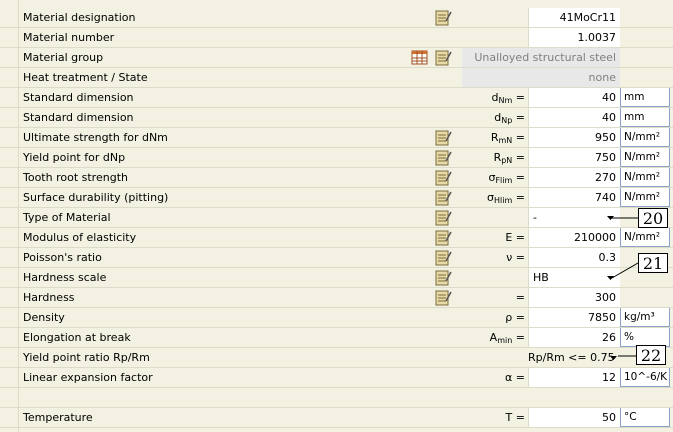  I want to click on density-field: 7850, so click(574, 317).